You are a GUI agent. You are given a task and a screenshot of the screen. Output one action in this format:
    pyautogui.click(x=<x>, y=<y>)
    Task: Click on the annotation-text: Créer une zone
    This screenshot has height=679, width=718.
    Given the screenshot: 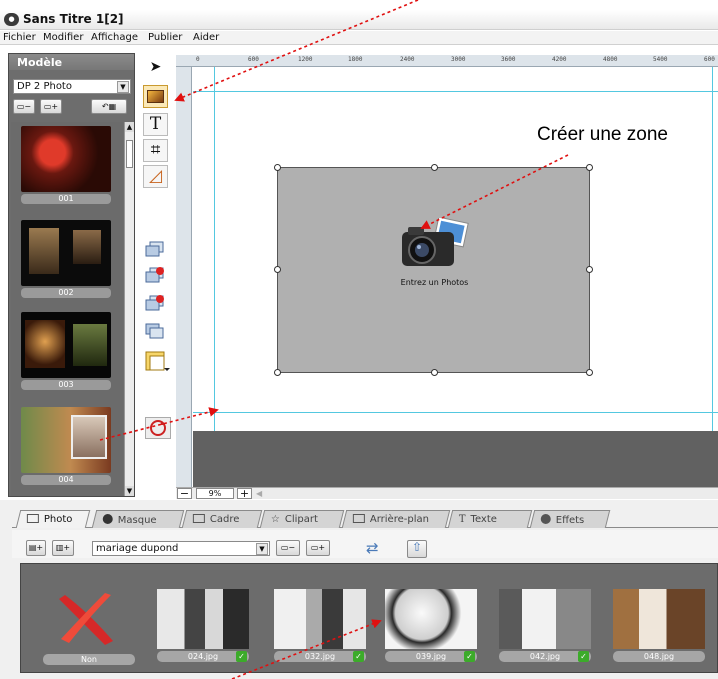 What is the action you would take?
    pyautogui.click(x=602, y=134)
    